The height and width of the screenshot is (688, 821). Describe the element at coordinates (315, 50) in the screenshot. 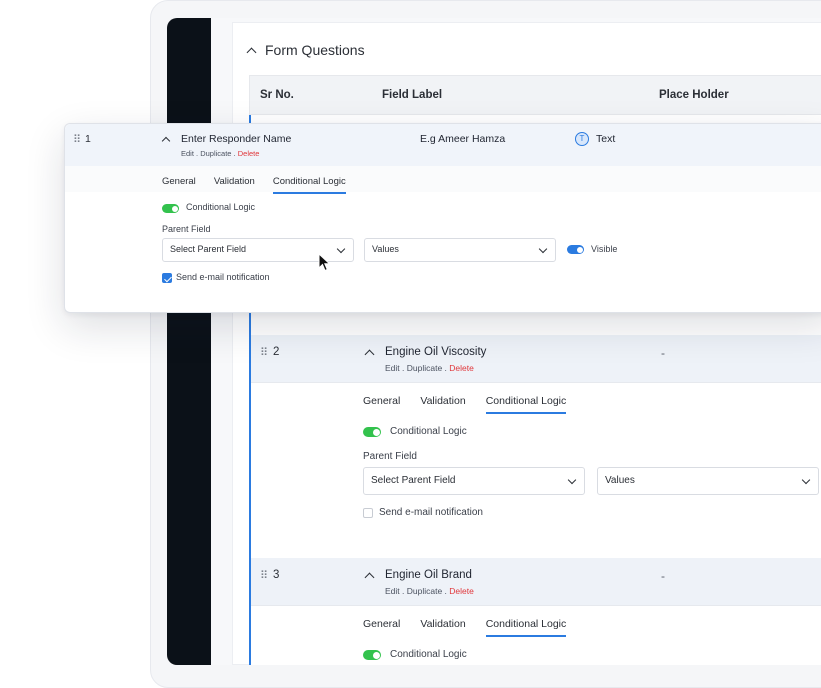

I see `panel-title: Form Questions` at that location.